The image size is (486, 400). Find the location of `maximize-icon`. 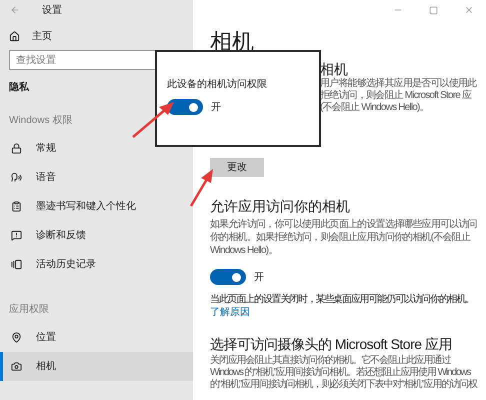

maximize-icon is located at coordinates (433, 10).